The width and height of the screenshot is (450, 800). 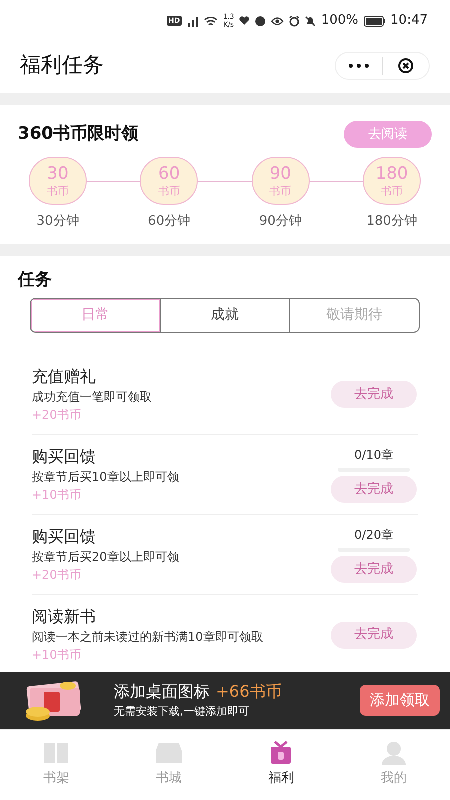 What do you see at coordinates (400, 700) in the screenshot?
I see `claim-button: 添加领取` at bounding box center [400, 700].